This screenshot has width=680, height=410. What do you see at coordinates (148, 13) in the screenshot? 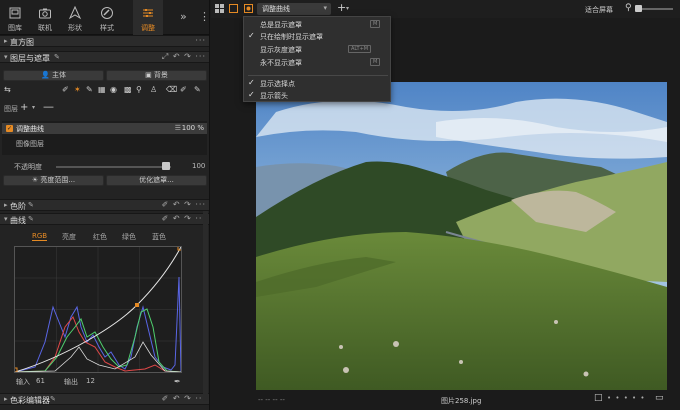
I see `adjust-icon` at bounding box center [148, 13].